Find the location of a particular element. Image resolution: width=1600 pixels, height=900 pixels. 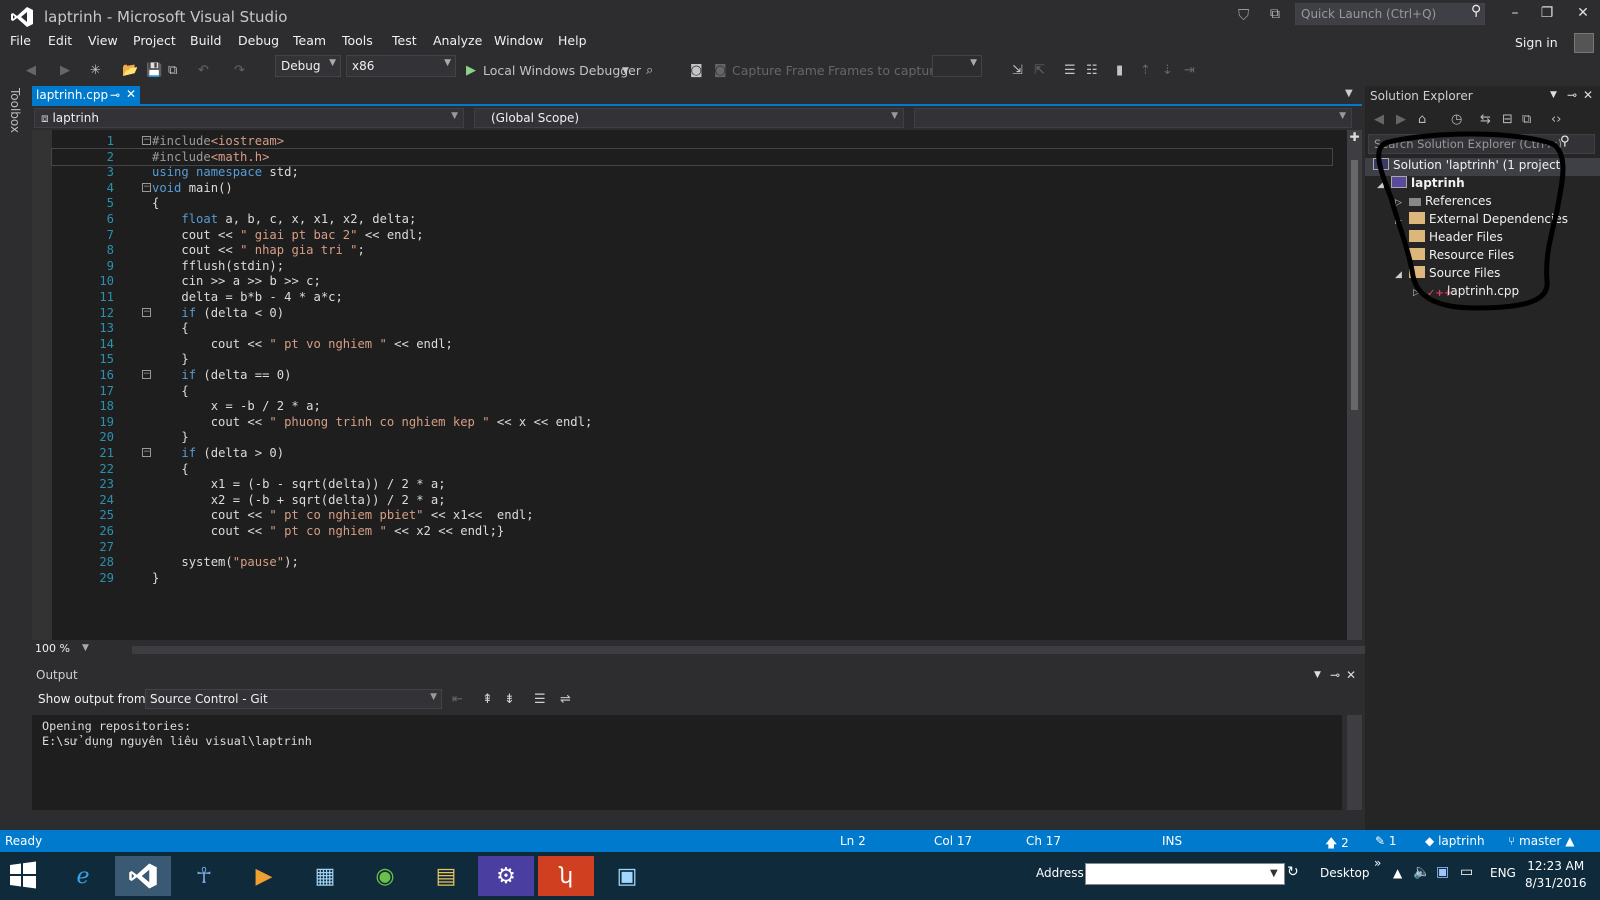

redo-icon: ↷ is located at coordinates (239, 70).